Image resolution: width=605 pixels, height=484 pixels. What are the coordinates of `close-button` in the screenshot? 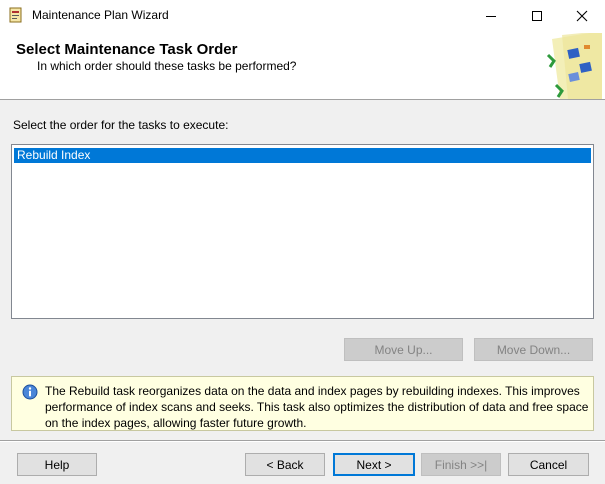 It's located at (582, 15).